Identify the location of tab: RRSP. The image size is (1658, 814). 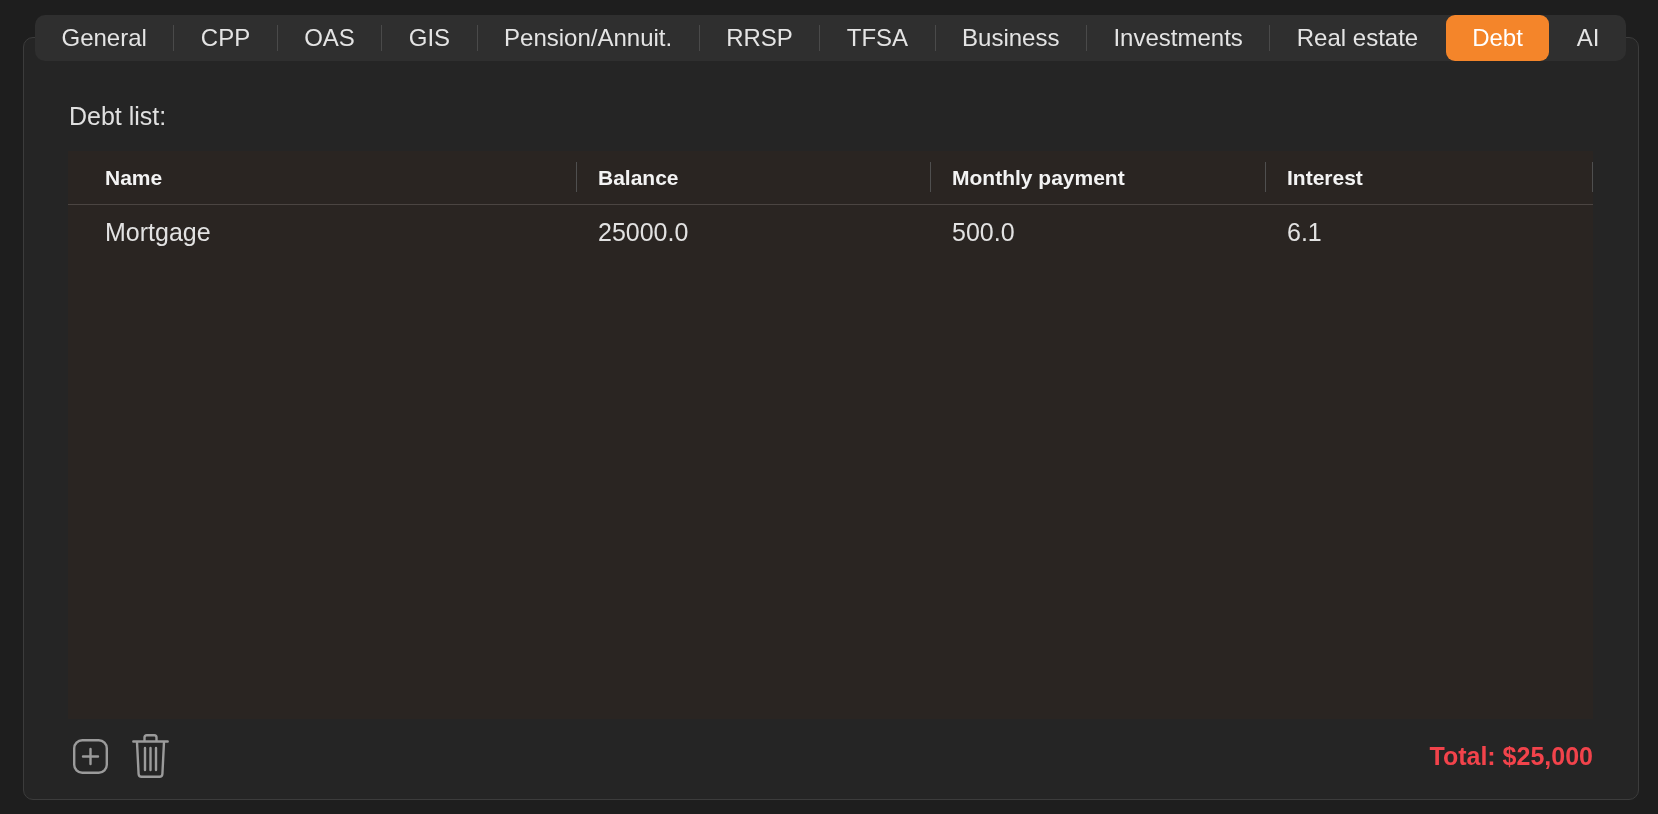
(759, 38).